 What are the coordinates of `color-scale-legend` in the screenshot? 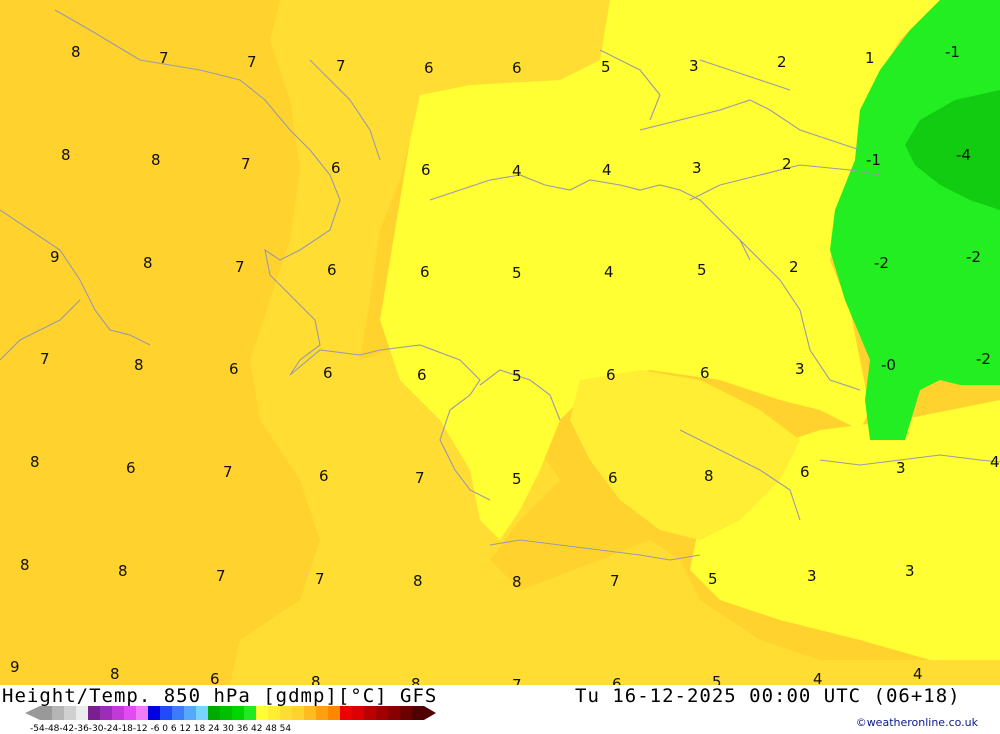 It's located at (230, 713).